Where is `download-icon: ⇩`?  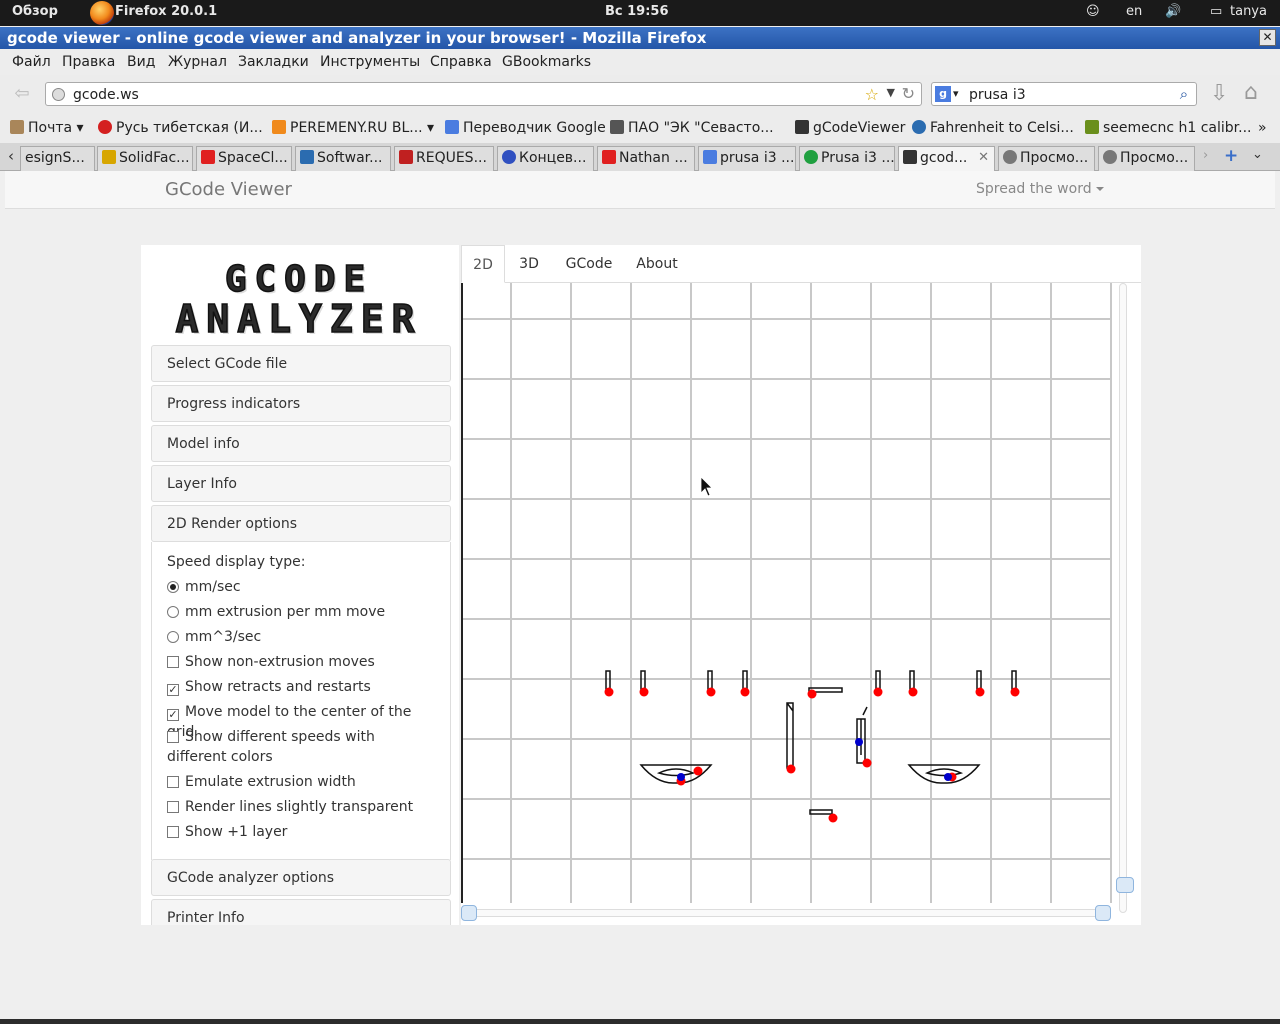
download-icon: ⇩ is located at coordinates (1219, 93).